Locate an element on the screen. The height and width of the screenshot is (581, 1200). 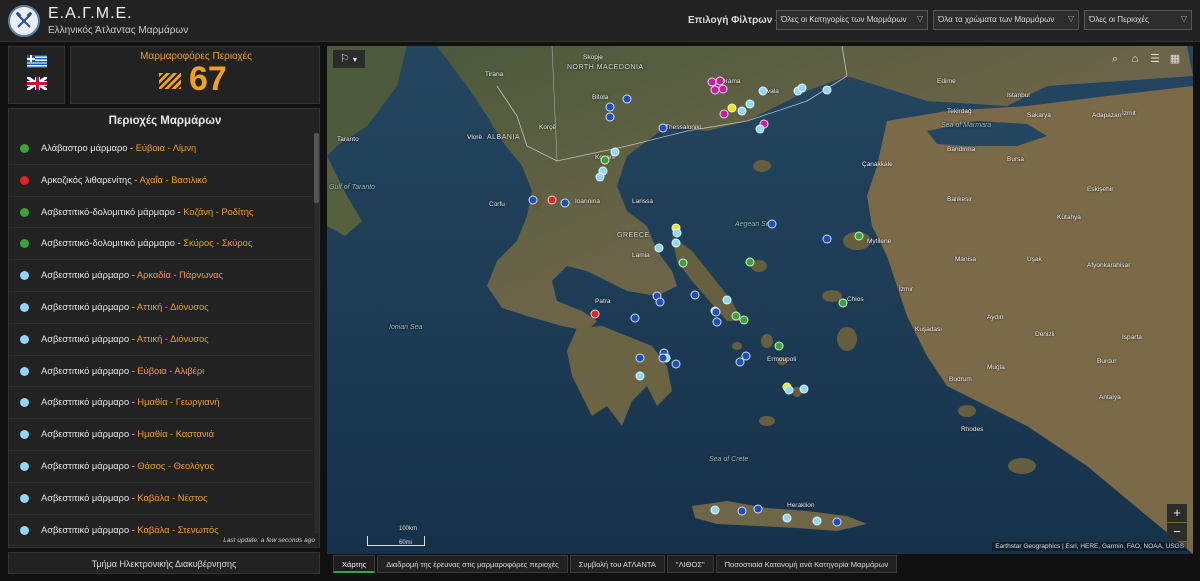
list-item: Ασβεστιτικό μάρμαρο - Αρκαδία - Πάρνωνας is located at coordinates (161, 276).